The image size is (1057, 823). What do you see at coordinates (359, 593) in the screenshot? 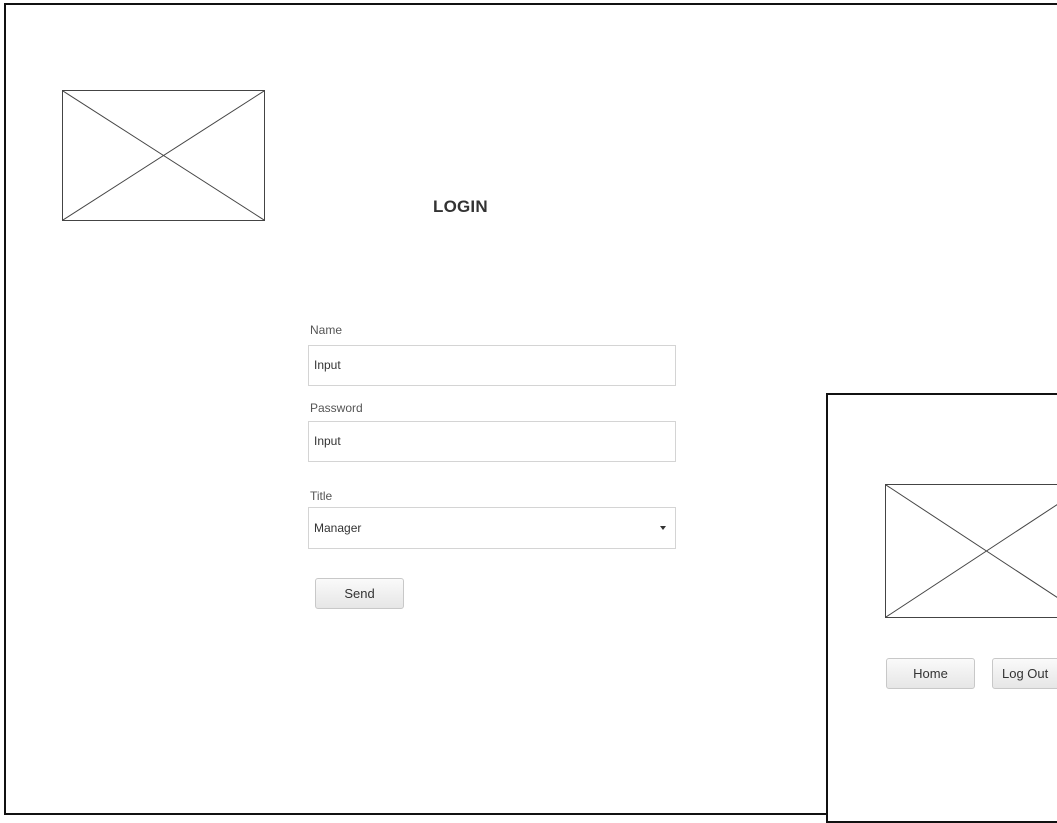
I see `send-button: Send` at bounding box center [359, 593].